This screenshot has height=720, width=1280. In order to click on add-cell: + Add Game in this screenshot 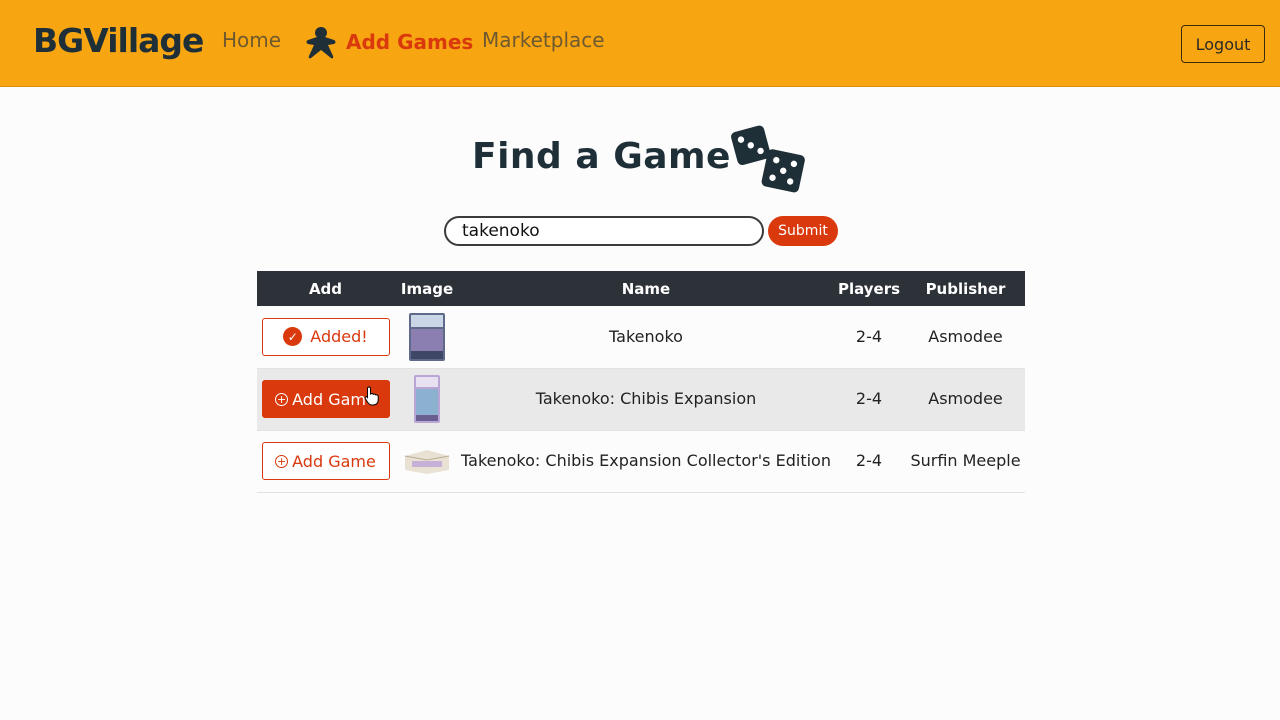, I will do `click(325, 461)`.